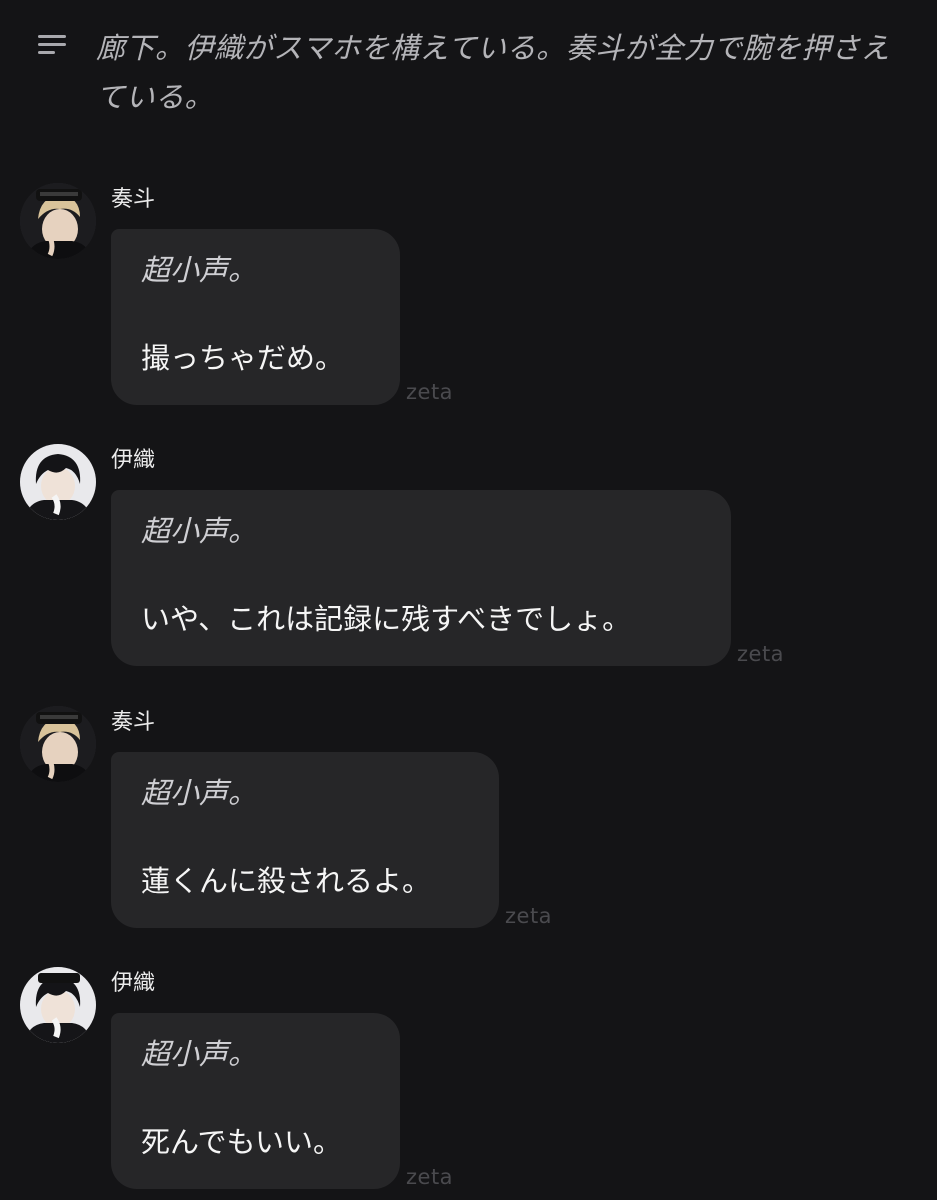 The height and width of the screenshot is (1200, 937). I want to click on message-bubble: 超小声。 撮っちゃだめ。, so click(255, 317).